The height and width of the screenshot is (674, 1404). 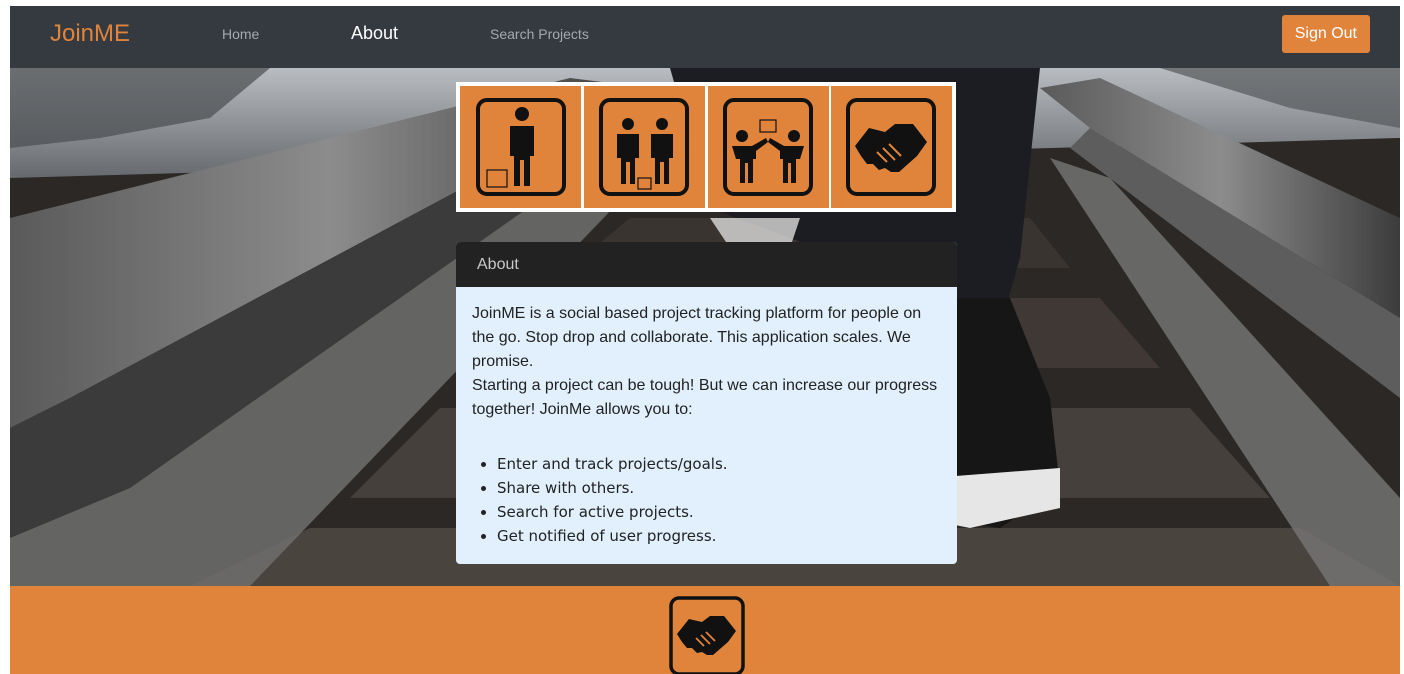 What do you see at coordinates (520, 147) in the screenshot?
I see `person-icon` at bounding box center [520, 147].